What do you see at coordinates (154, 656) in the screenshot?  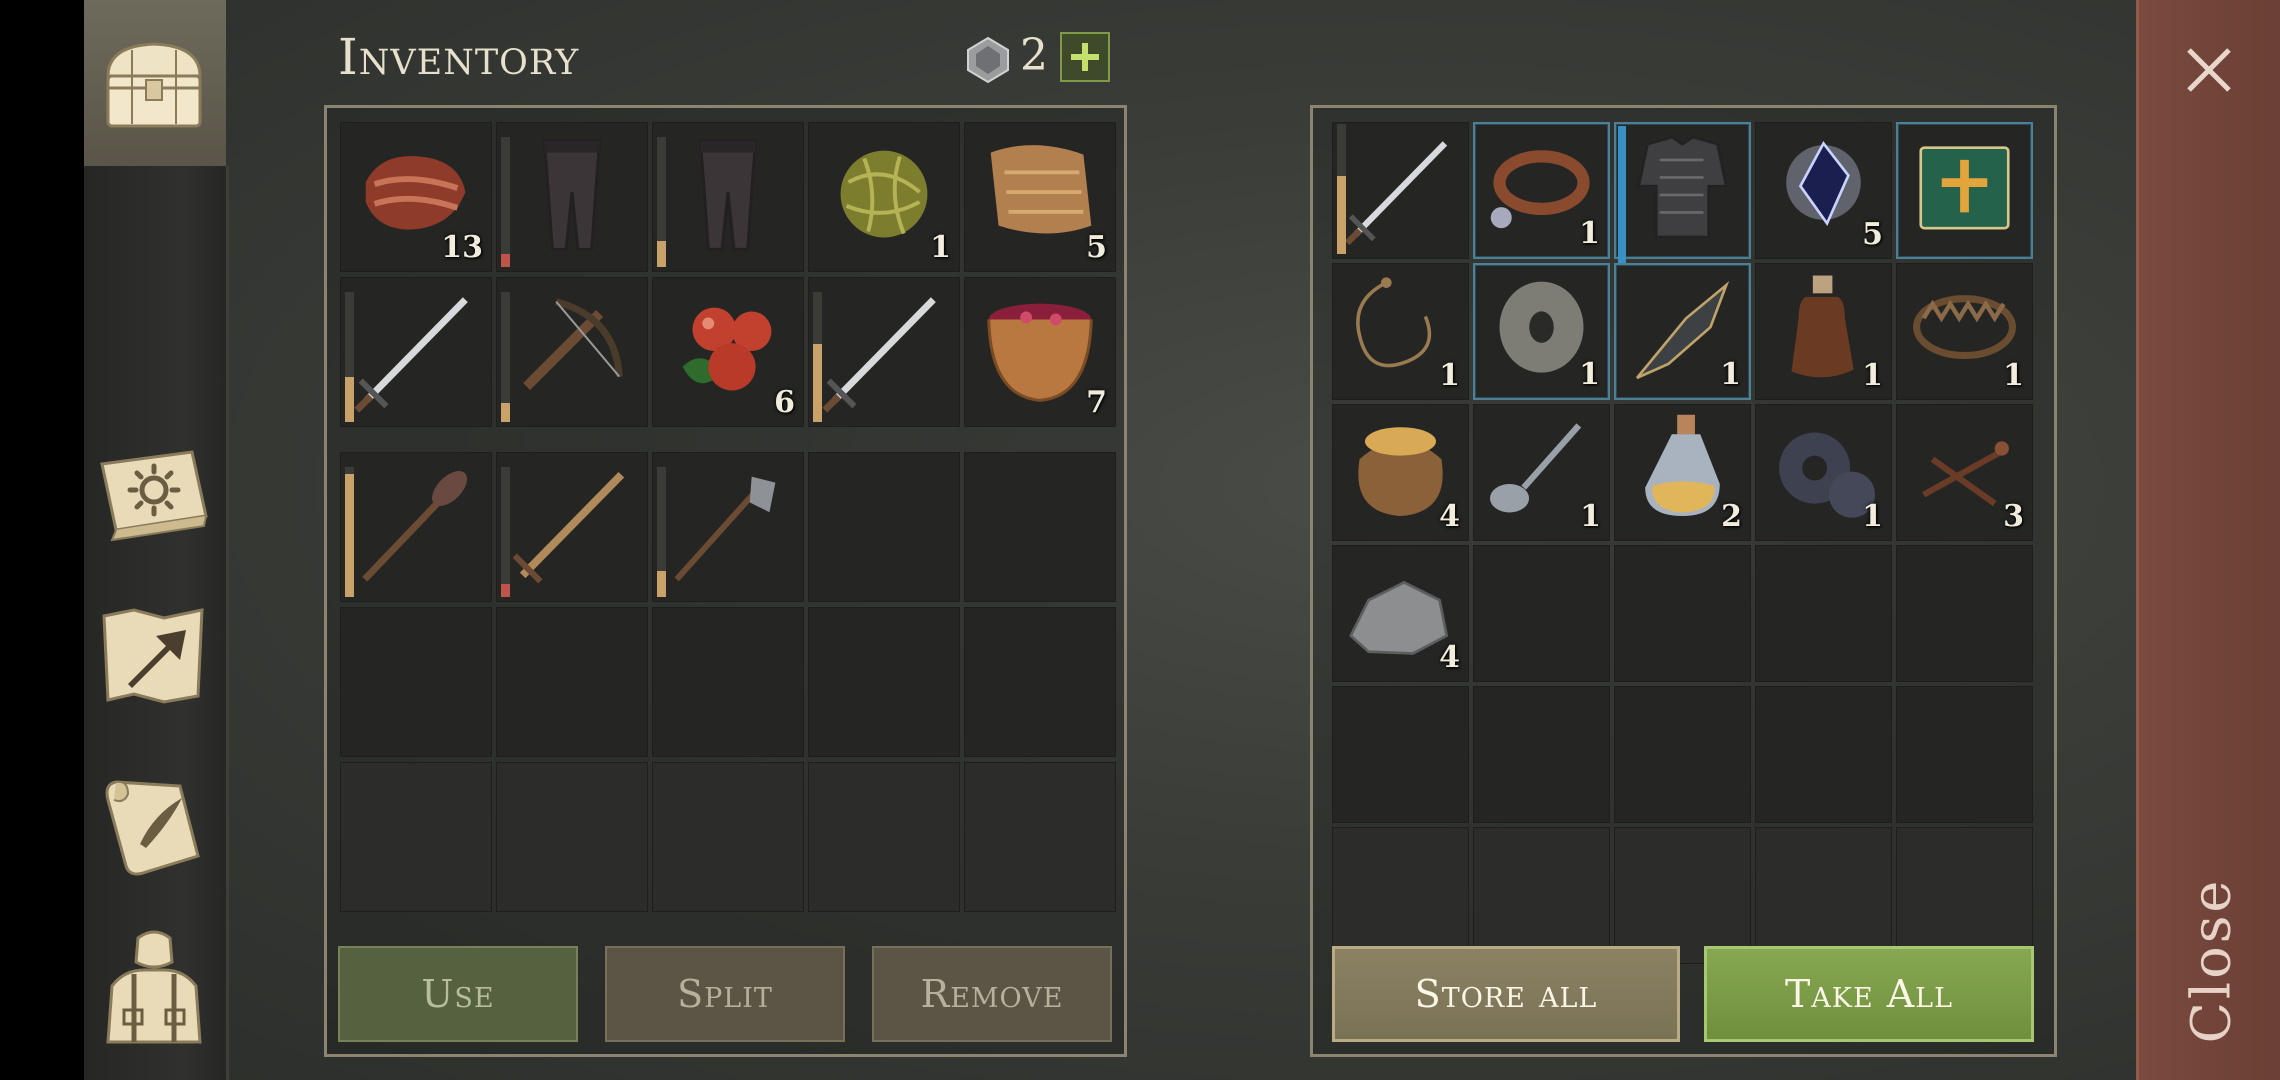 I see `map-arrow-icon` at bounding box center [154, 656].